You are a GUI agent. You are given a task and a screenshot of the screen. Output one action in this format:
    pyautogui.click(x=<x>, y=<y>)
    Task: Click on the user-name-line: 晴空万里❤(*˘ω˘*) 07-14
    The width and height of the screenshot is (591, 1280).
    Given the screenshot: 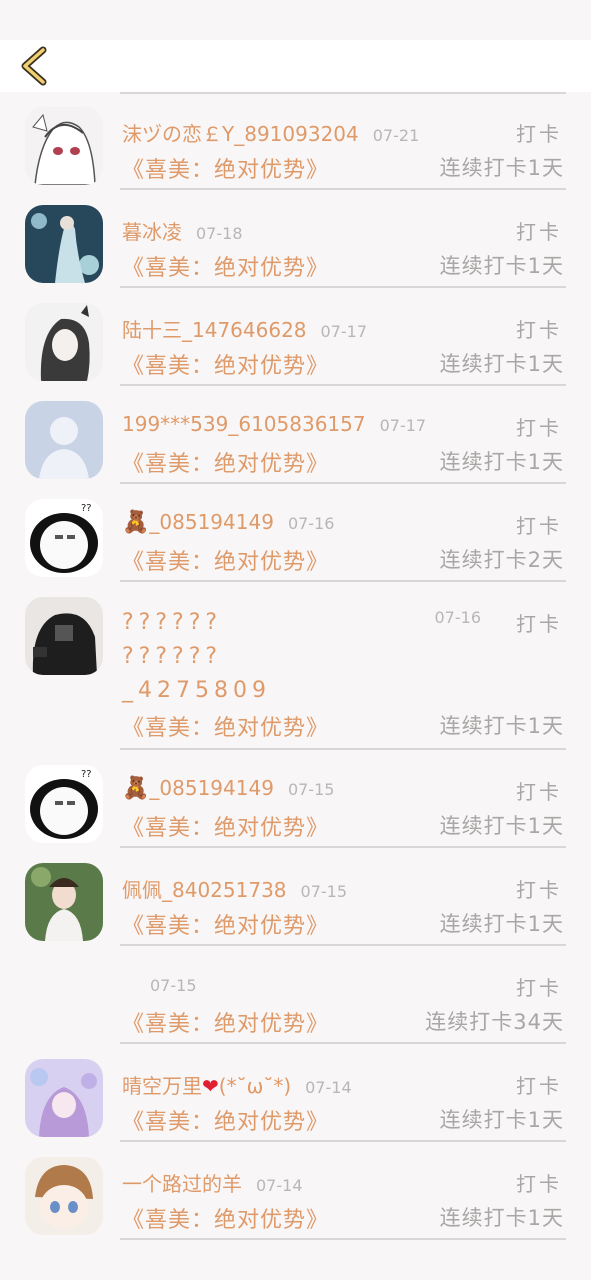 What is the action you would take?
    pyautogui.click(x=311, y=1084)
    